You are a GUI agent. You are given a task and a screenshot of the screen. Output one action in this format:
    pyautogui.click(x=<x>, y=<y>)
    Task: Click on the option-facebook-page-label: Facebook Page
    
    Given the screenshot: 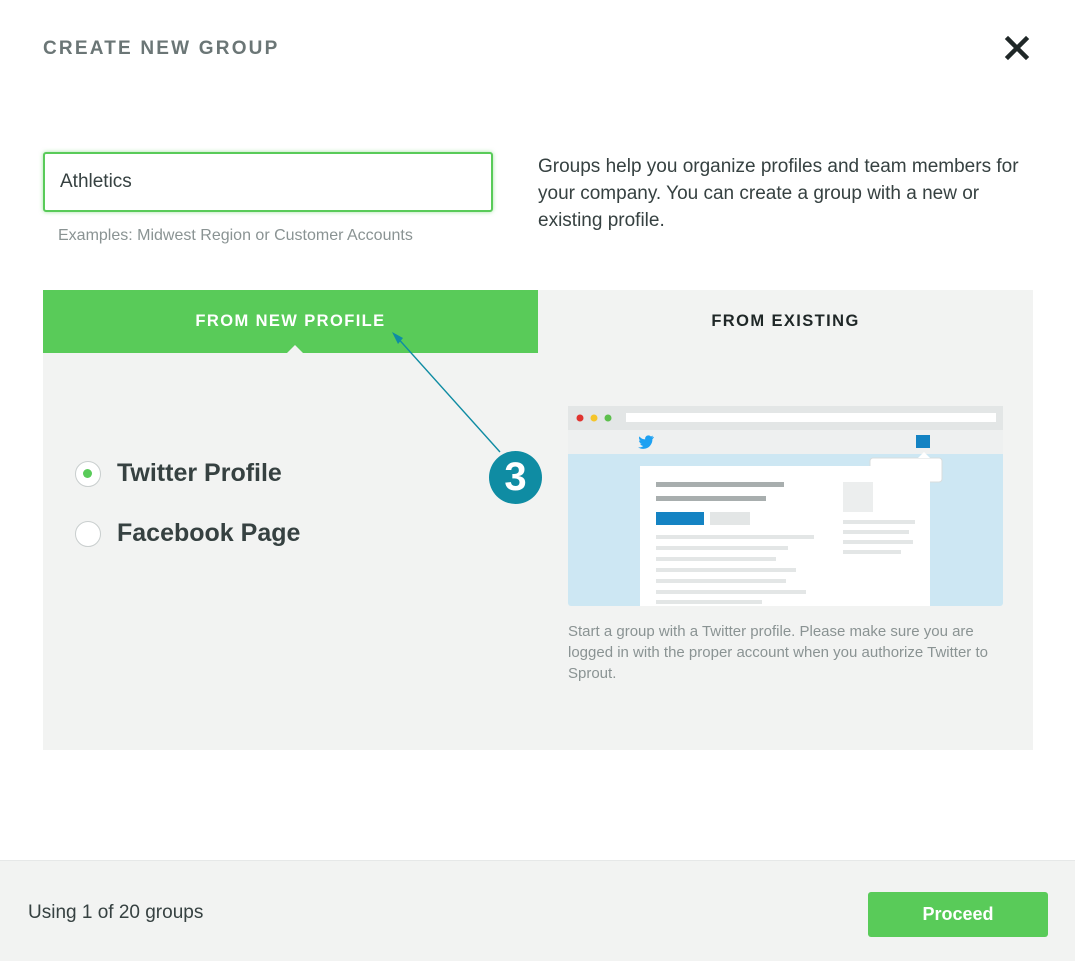 What is the action you would take?
    pyautogui.click(x=209, y=533)
    